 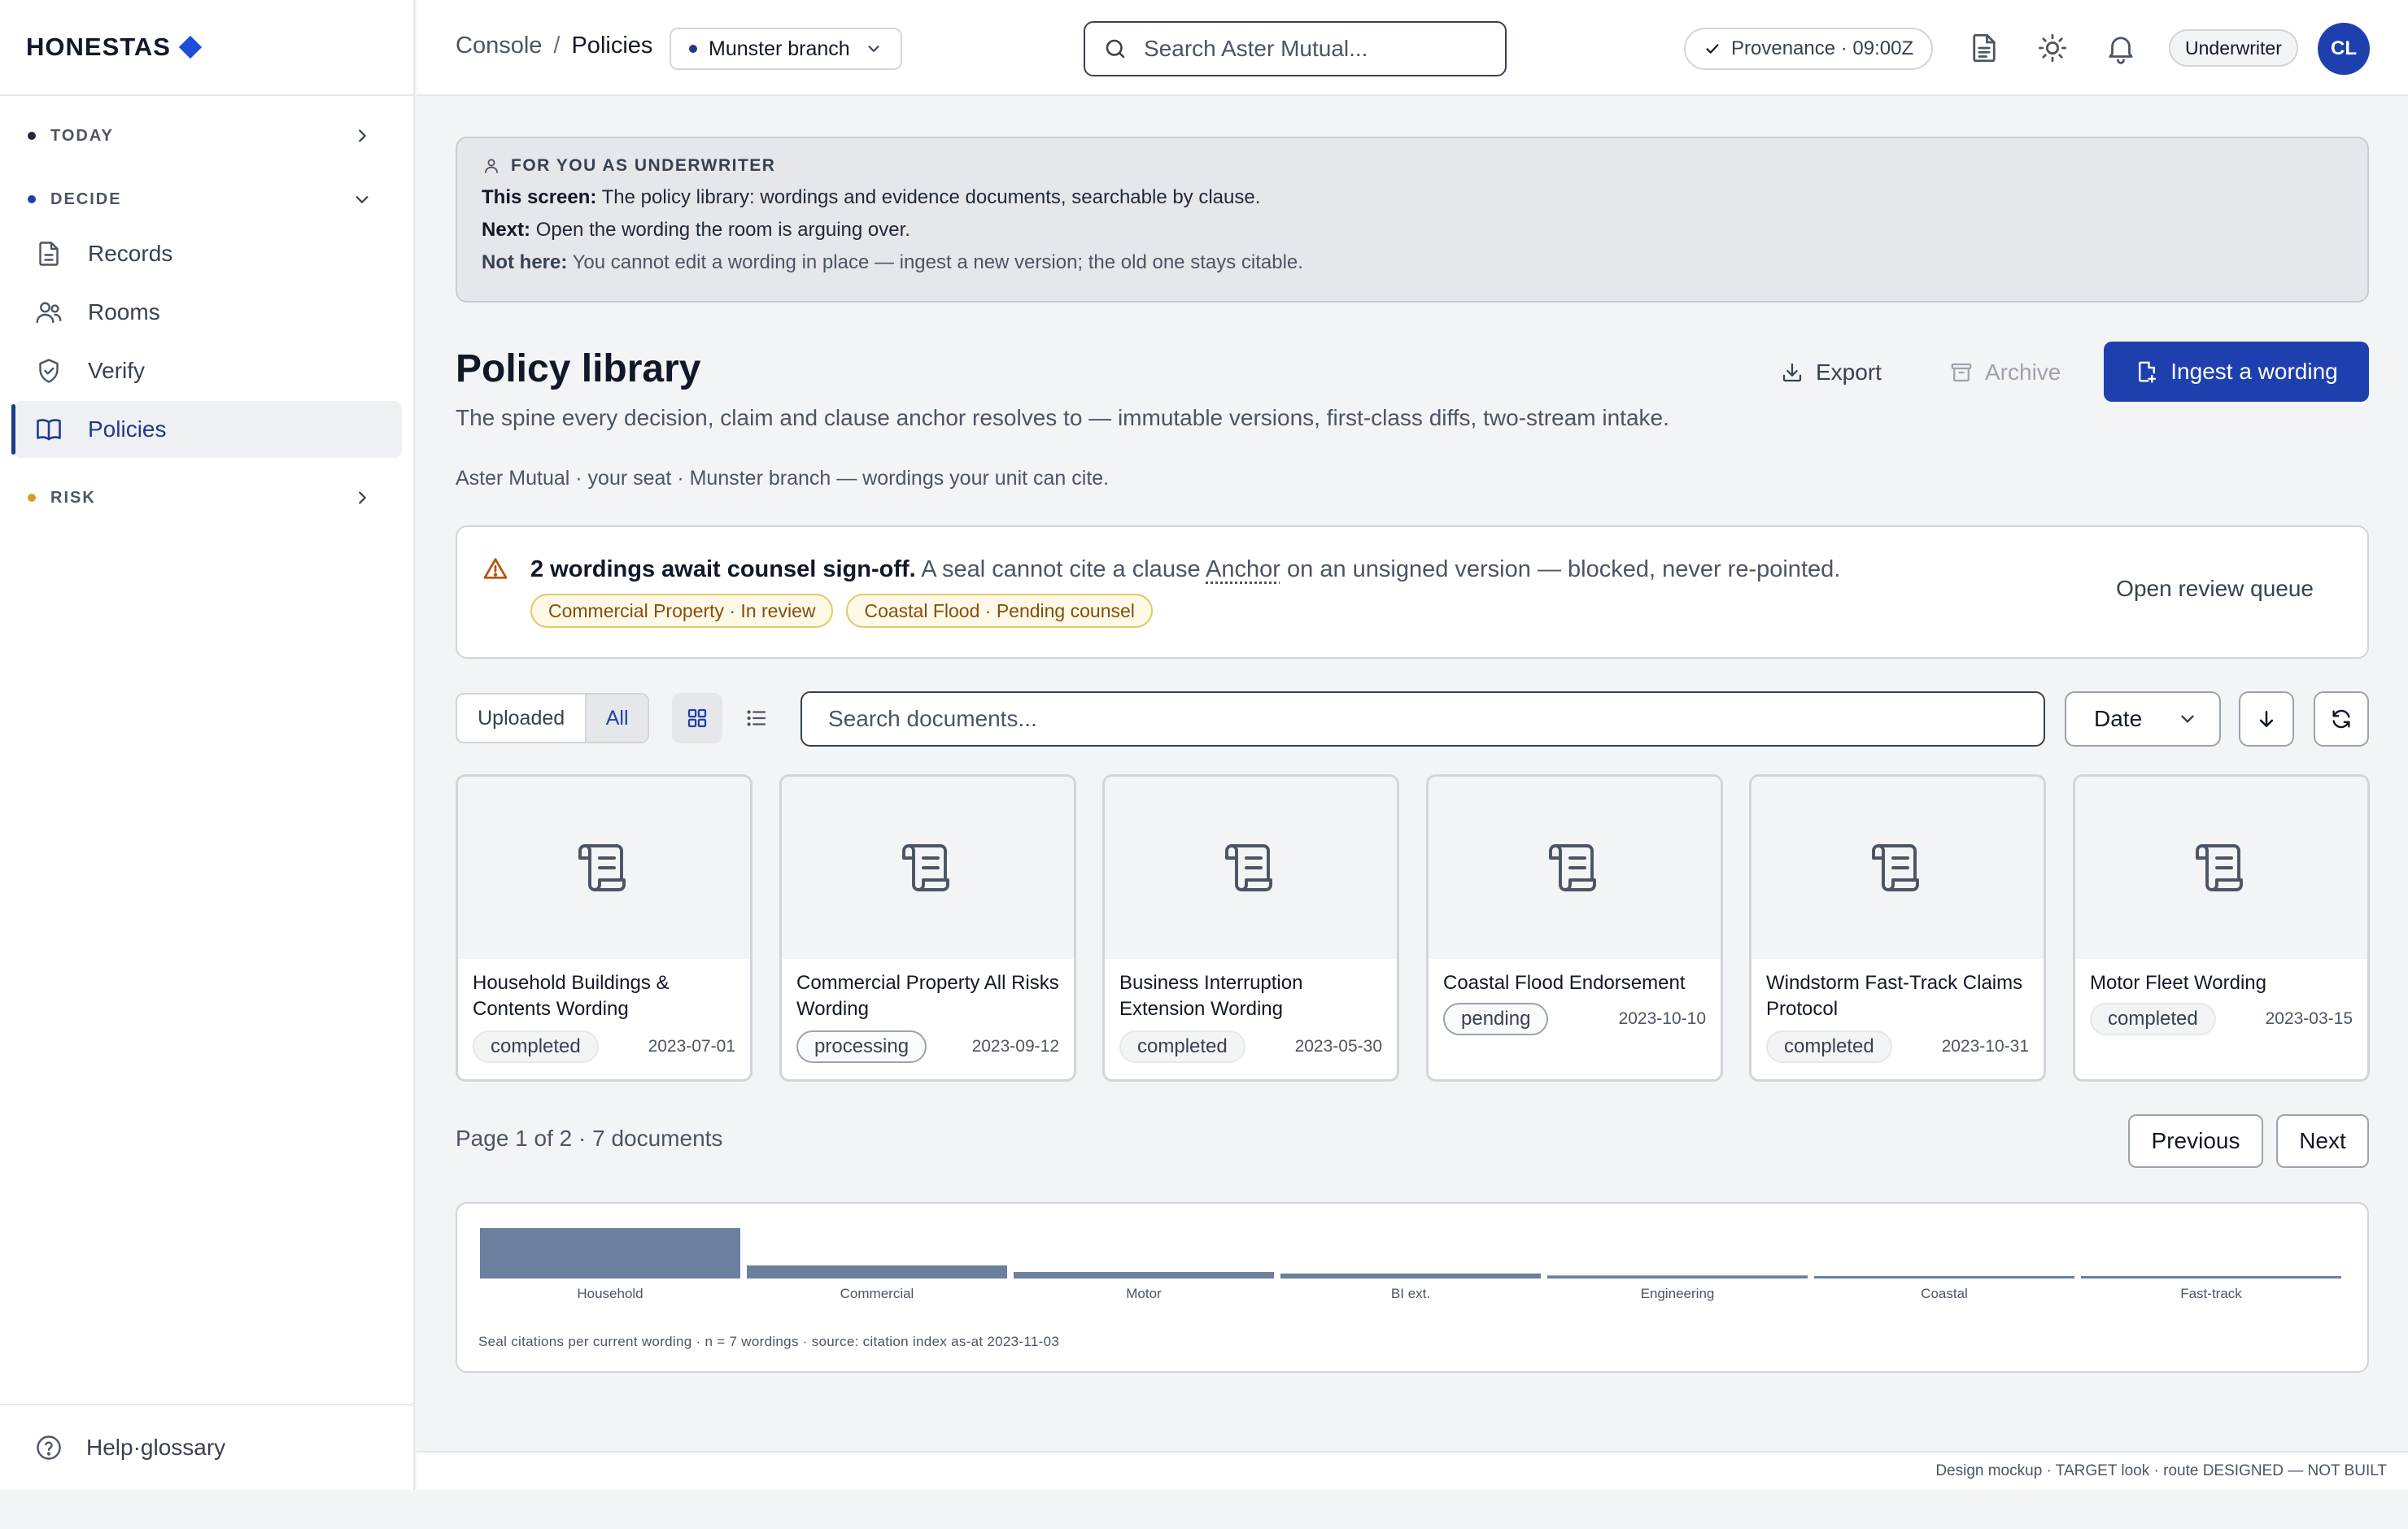 What do you see at coordinates (861, 1046) in the screenshot?
I see `status-badge: processing` at bounding box center [861, 1046].